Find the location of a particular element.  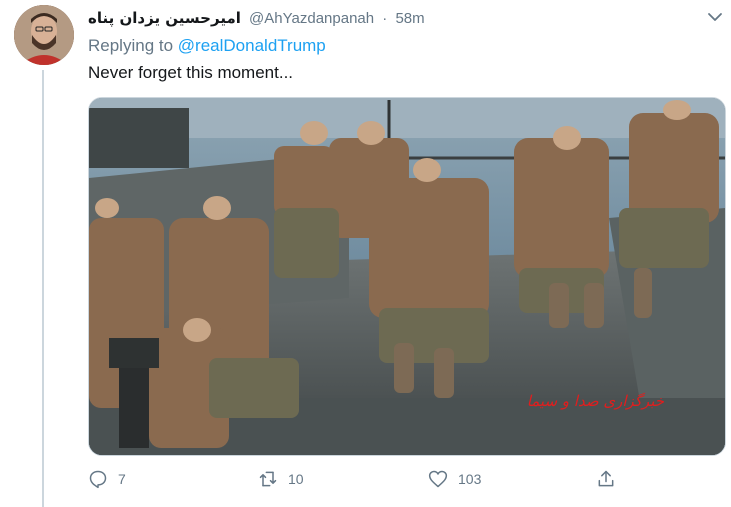

reply-icon is located at coordinates (98, 479).